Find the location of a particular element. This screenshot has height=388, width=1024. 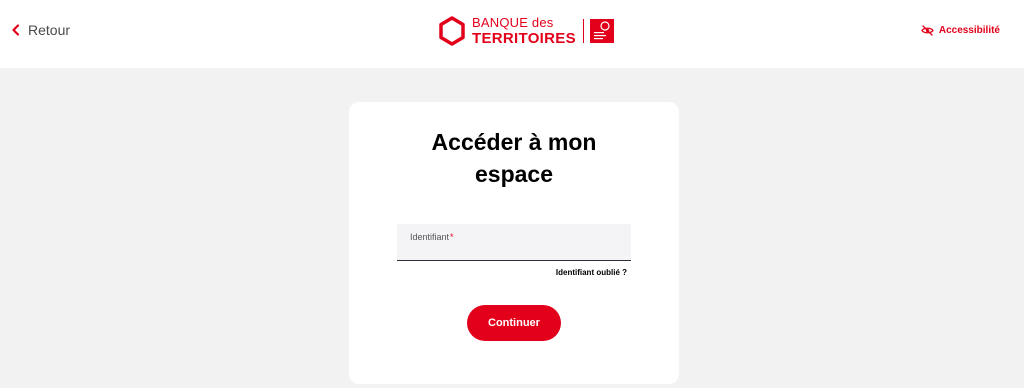

forgot-identifier-link: Identifiant oublié ? is located at coordinates (591, 272).